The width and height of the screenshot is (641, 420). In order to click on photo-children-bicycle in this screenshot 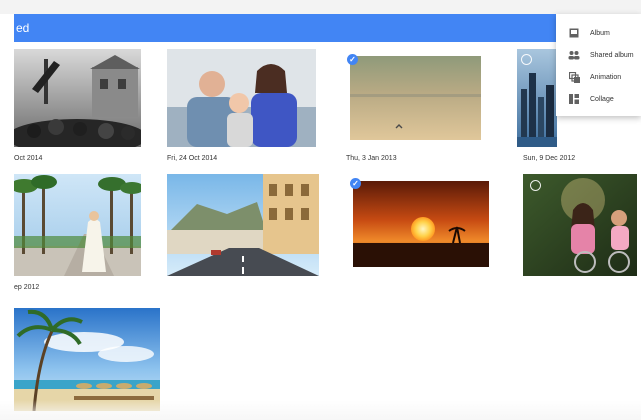, I will do `click(580, 225)`.